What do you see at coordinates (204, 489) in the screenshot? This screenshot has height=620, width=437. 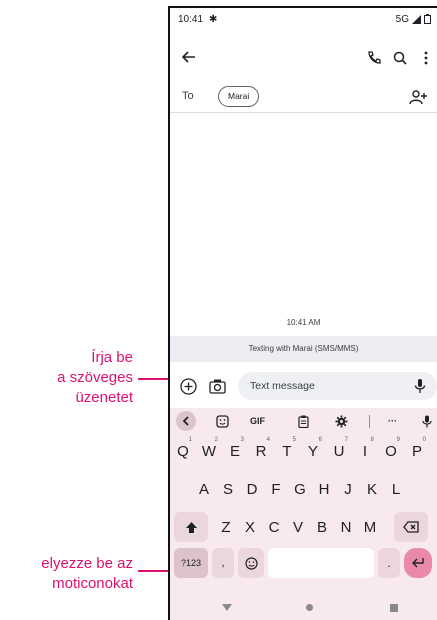 I see `key-a: A` at bounding box center [204, 489].